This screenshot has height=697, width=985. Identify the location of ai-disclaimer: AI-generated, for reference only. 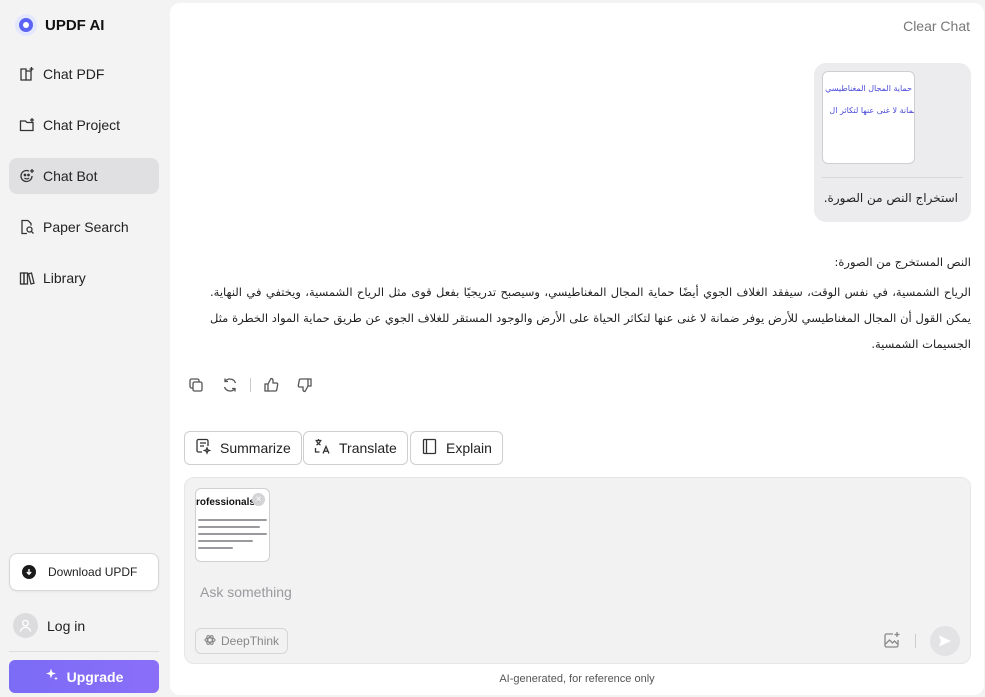
(577, 679).